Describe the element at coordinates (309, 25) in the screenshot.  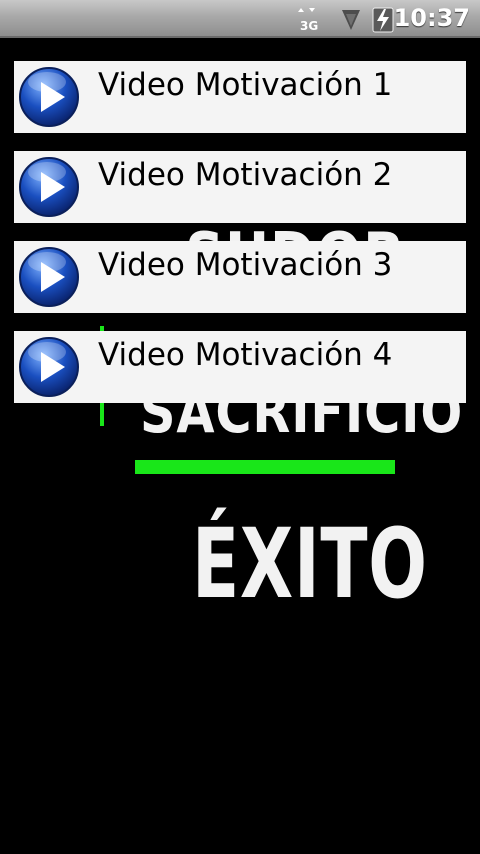
I see `svg-text: 3G` at that location.